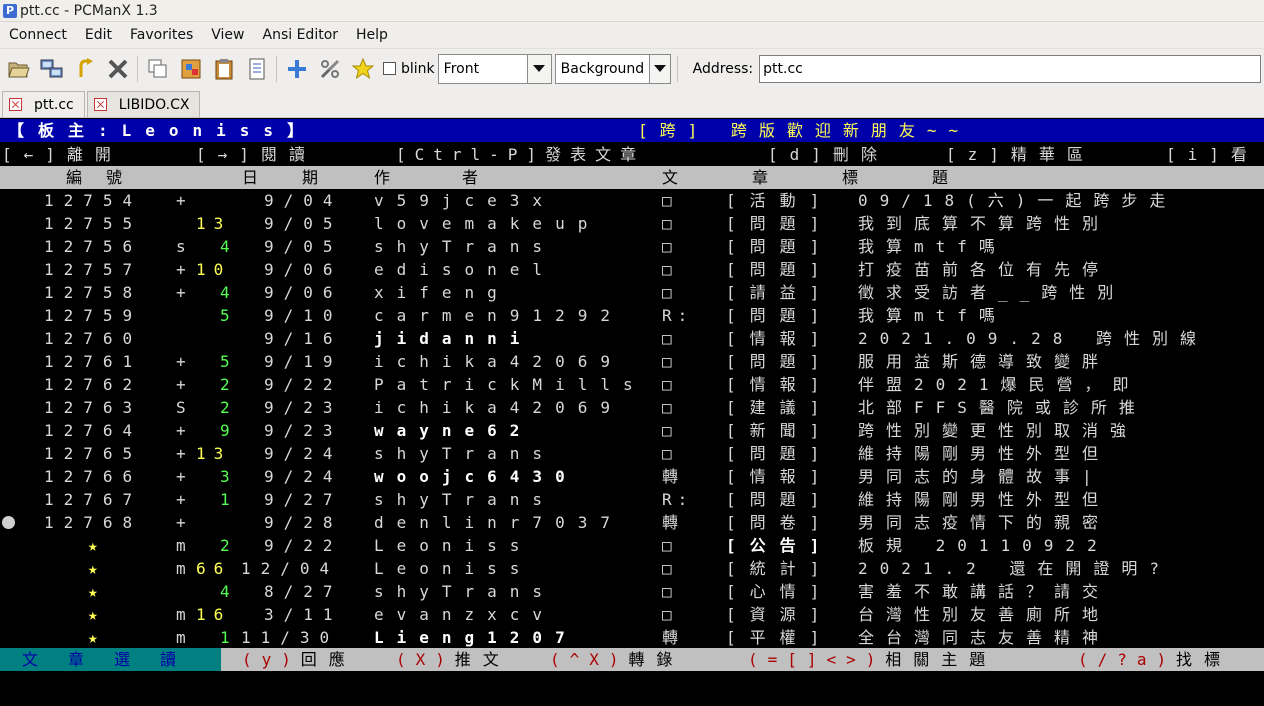 This screenshot has width=1264, height=706. I want to click on article-author: PatrickMills, so click(510, 384).